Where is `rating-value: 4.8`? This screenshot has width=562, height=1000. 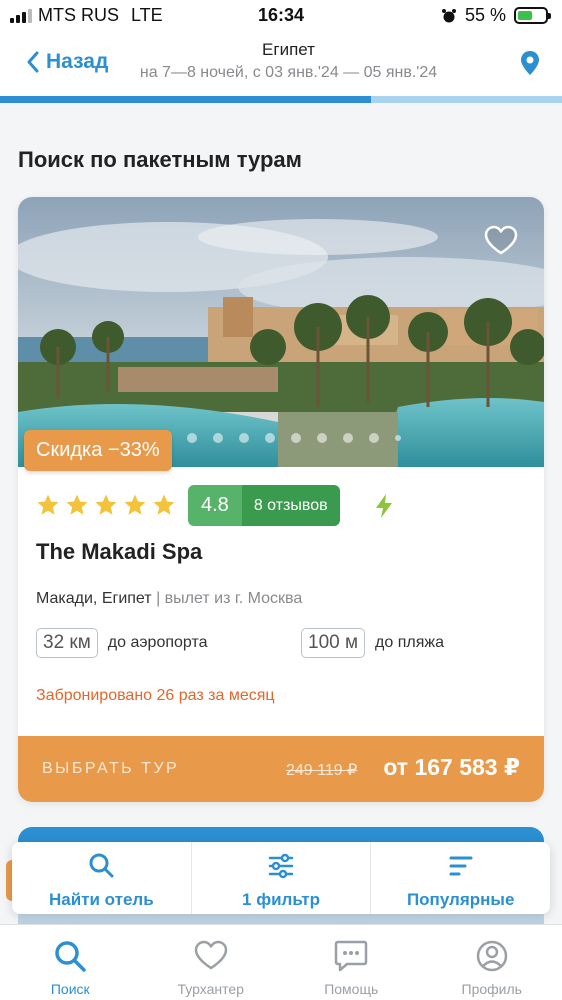
rating-value: 4.8 is located at coordinates (215, 505).